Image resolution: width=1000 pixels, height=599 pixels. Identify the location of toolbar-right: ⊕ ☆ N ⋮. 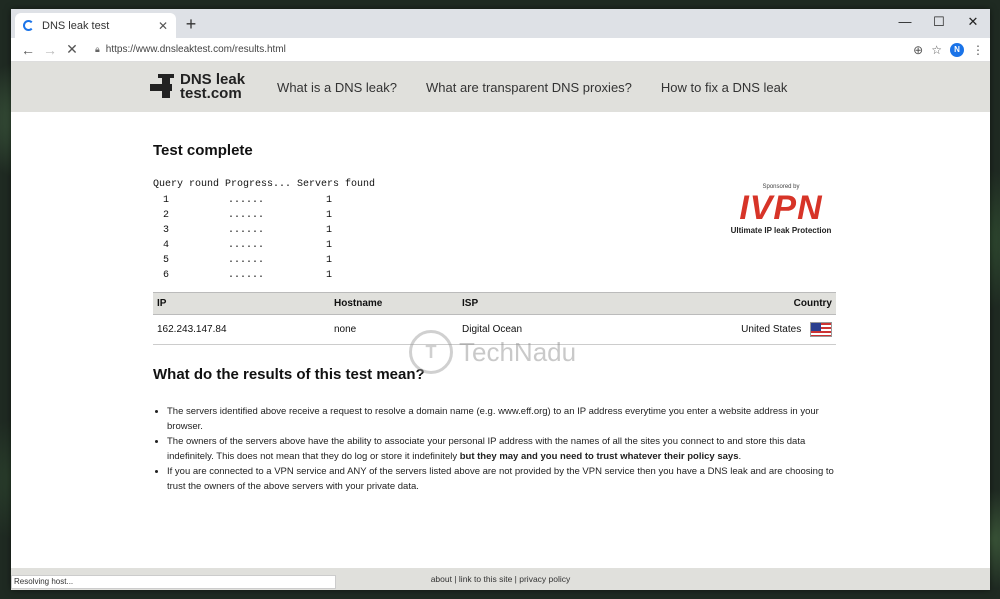
(948, 49).